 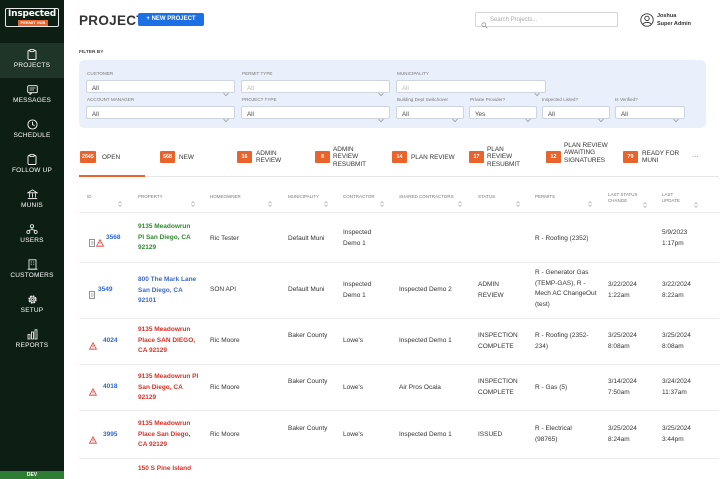 What do you see at coordinates (565, 199) in the screenshot?
I see `column-header-permits: PERMITS` at bounding box center [565, 199].